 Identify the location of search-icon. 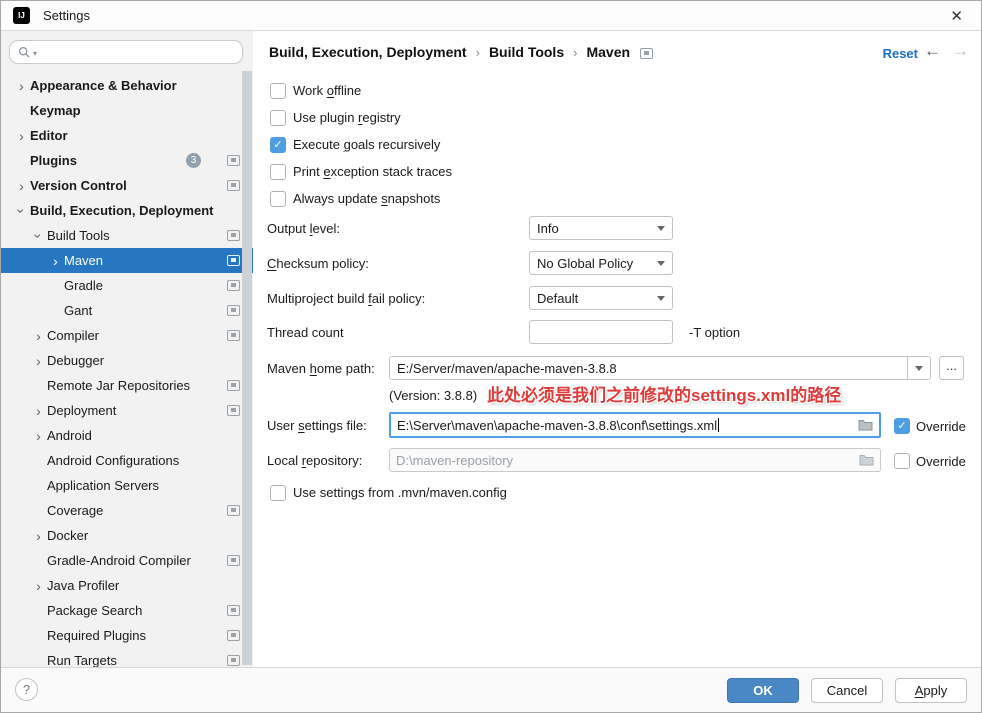
(24, 51).